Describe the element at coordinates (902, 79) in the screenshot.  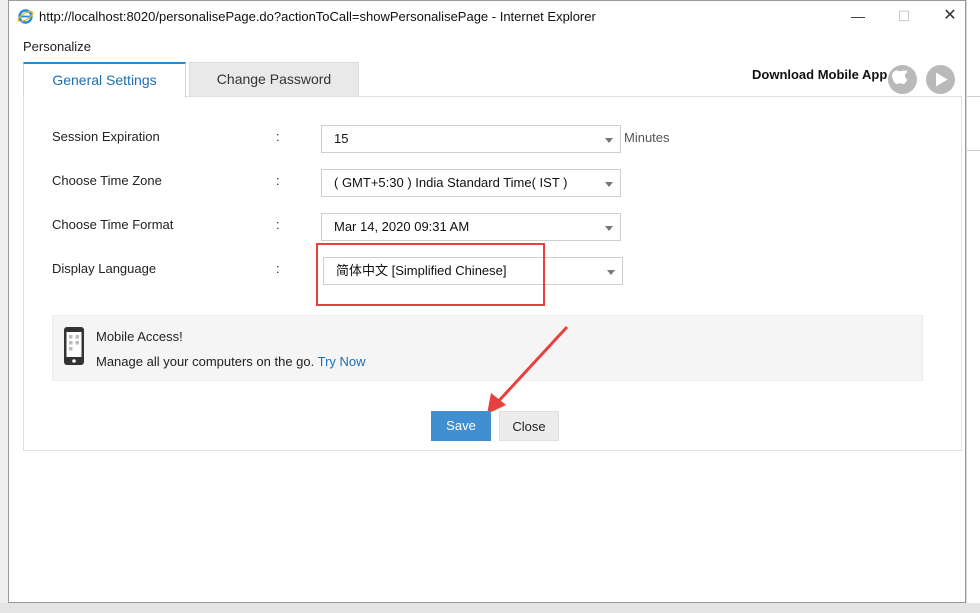
I see `apple-icon` at that location.